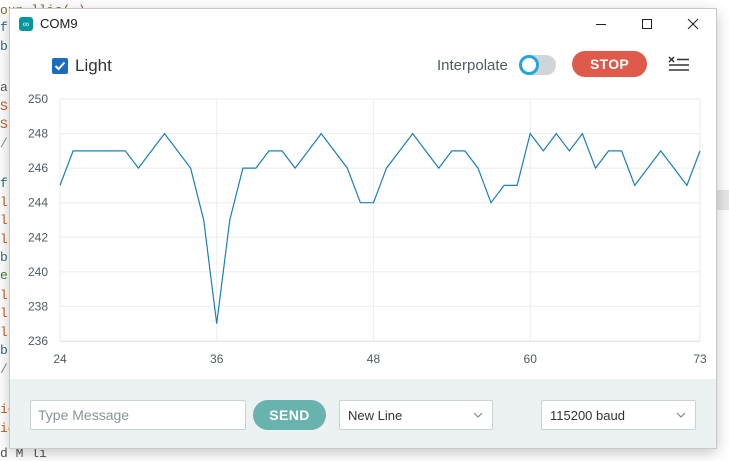 Image resolution: width=729 pixels, height=461 pixels. I want to click on x-tick-label: 36, so click(217, 359).